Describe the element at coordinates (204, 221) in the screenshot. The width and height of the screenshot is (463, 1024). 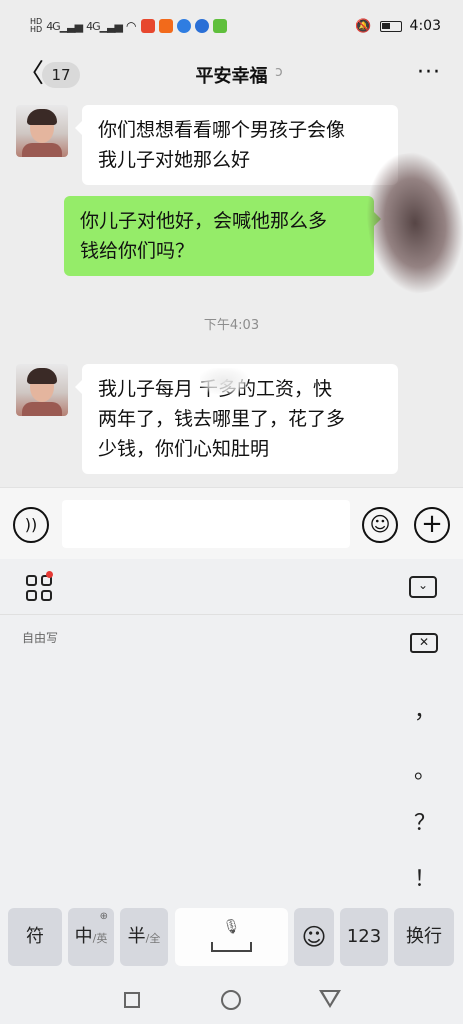
I see `message-line: 你儿子对他好，会喊他那么多` at that location.